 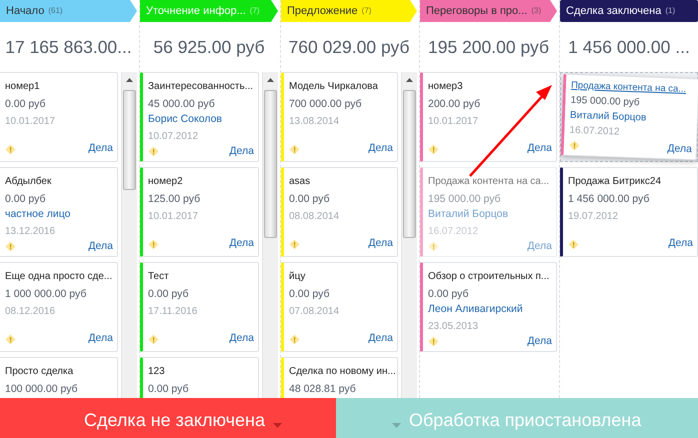 What do you see at coordinates (341, 86) in the screenshot?
I see `deal-title: Модель Чиркалова` at bounding box center [341, 86].